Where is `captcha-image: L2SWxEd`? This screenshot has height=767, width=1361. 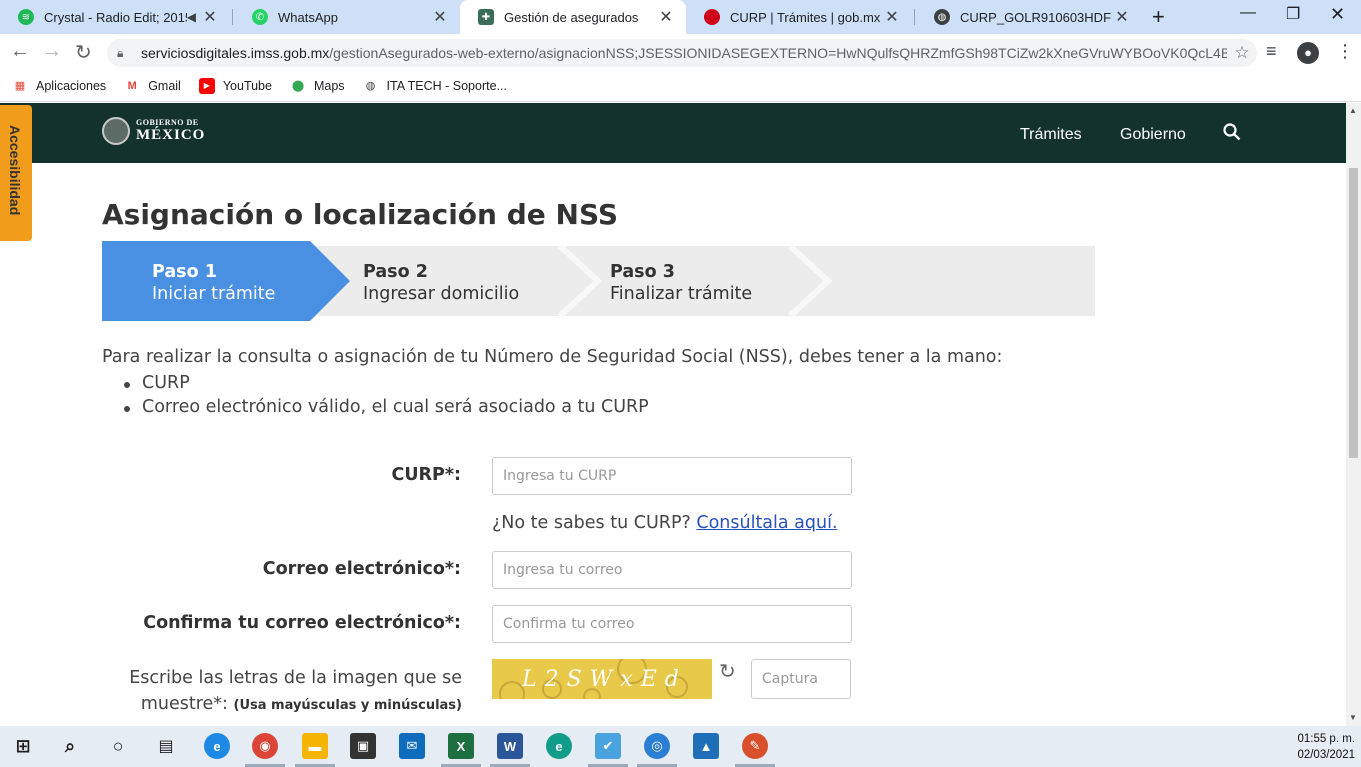 captcha-image: L2SWxEd is located at coordinates (602, 679).